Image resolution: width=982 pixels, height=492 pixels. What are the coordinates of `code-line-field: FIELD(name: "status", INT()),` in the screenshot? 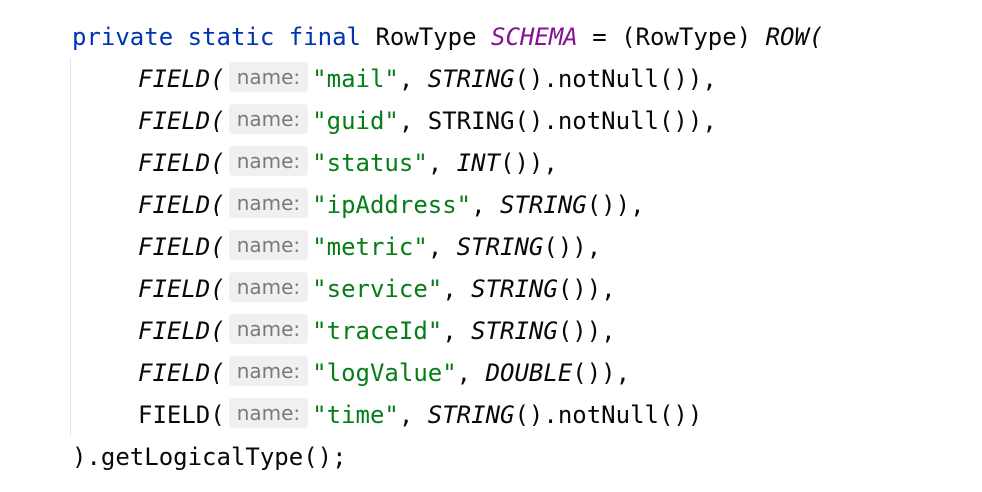 It's located at (315, 163).